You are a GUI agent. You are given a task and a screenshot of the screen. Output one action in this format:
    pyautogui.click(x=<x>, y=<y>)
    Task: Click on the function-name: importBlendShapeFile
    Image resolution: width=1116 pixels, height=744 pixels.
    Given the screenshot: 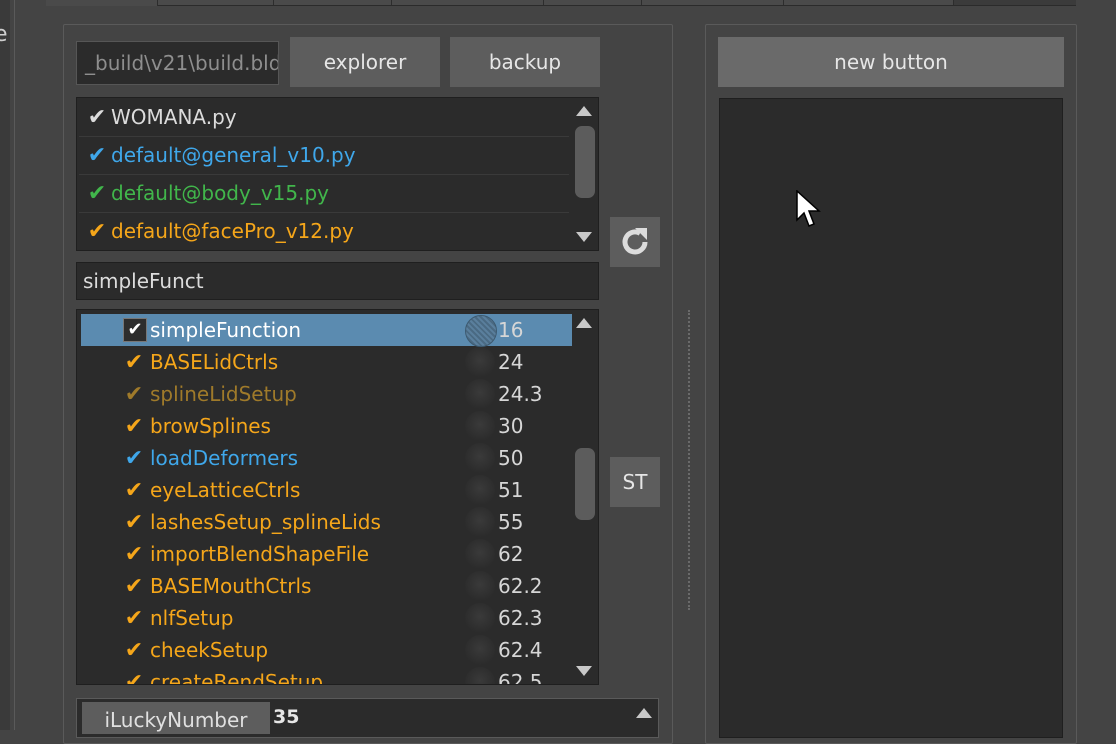 What is the action you would take?
    pyautogui.click(x=260, y=554)
    